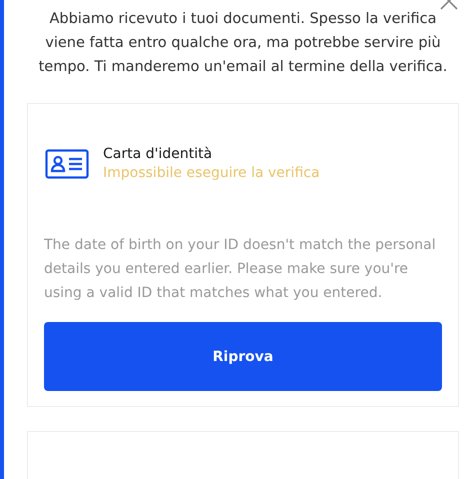 The width and height of the screenshot is (471, 479). I want to click on id-card-icon, so click(67, 163).